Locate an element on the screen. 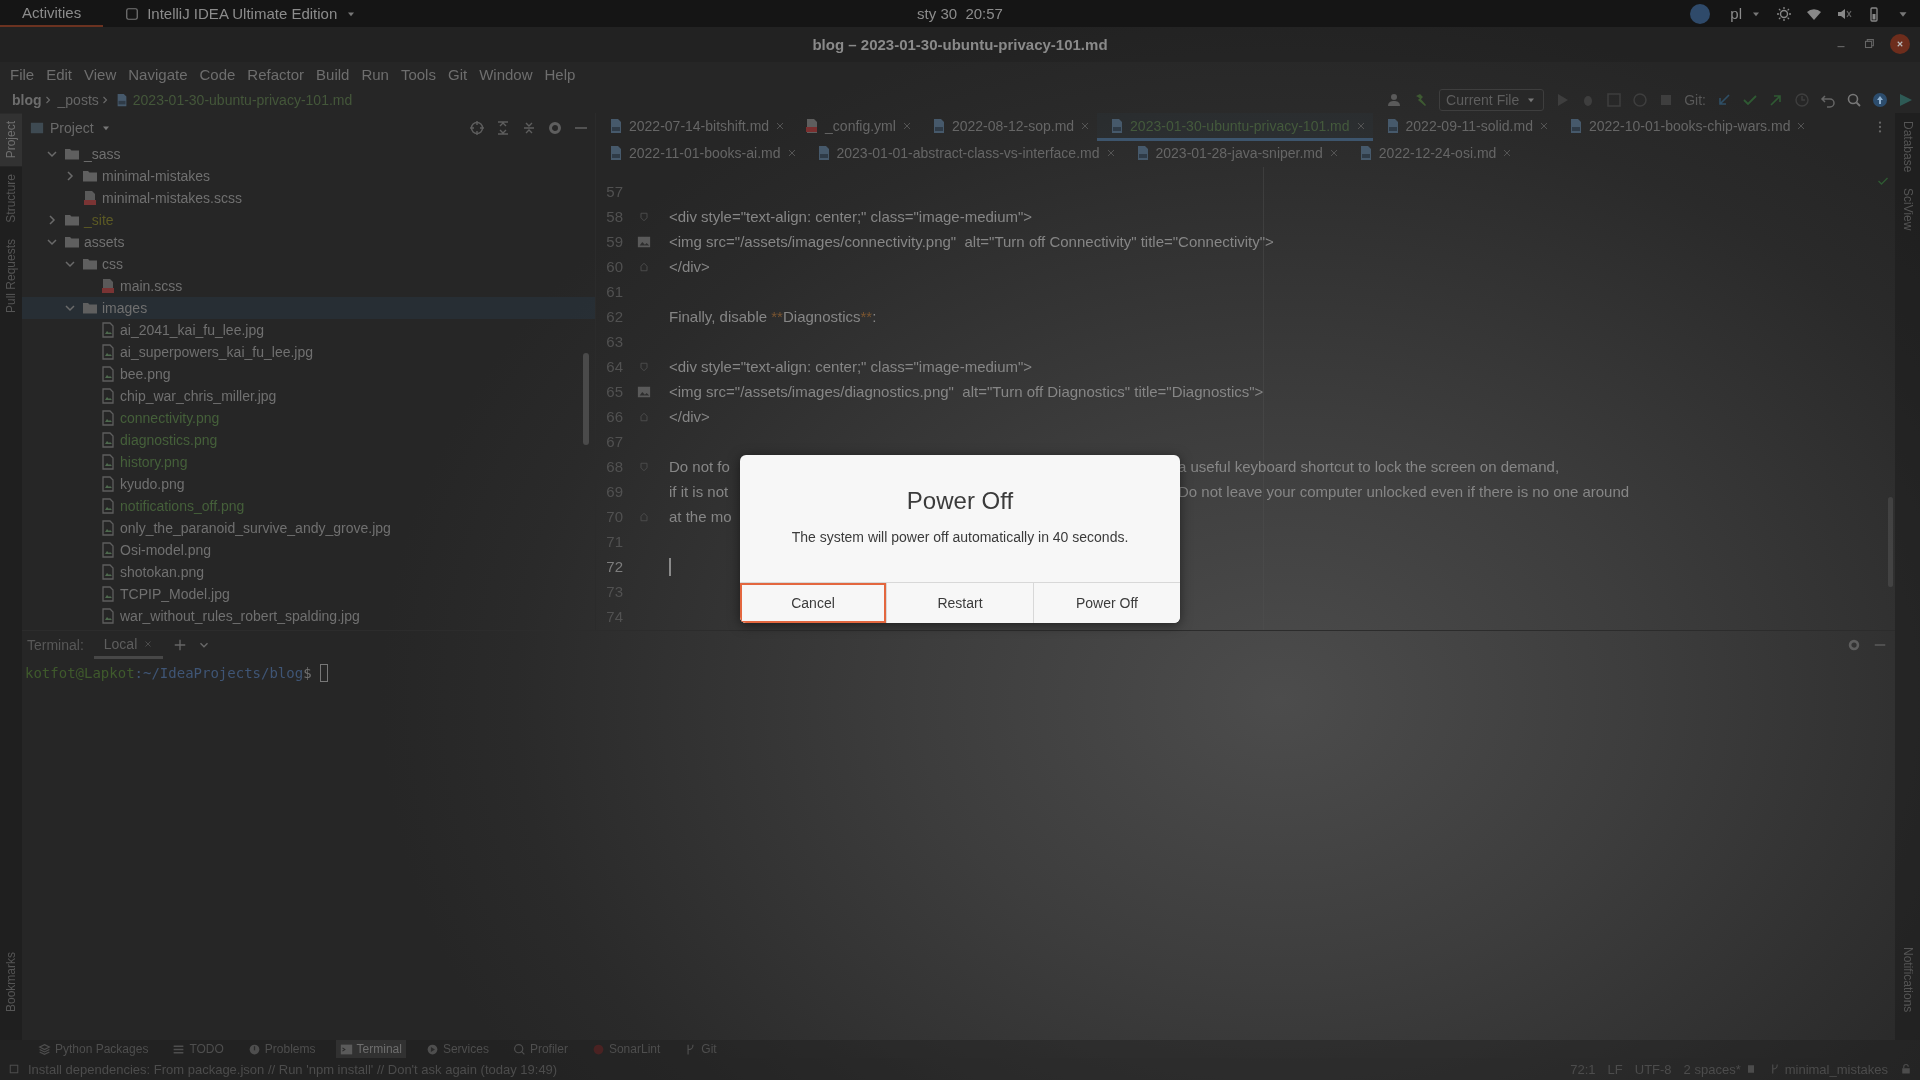 This screenshot has height=1080, width=1920. tree-item: history.png is located at coordinates (308, 462).